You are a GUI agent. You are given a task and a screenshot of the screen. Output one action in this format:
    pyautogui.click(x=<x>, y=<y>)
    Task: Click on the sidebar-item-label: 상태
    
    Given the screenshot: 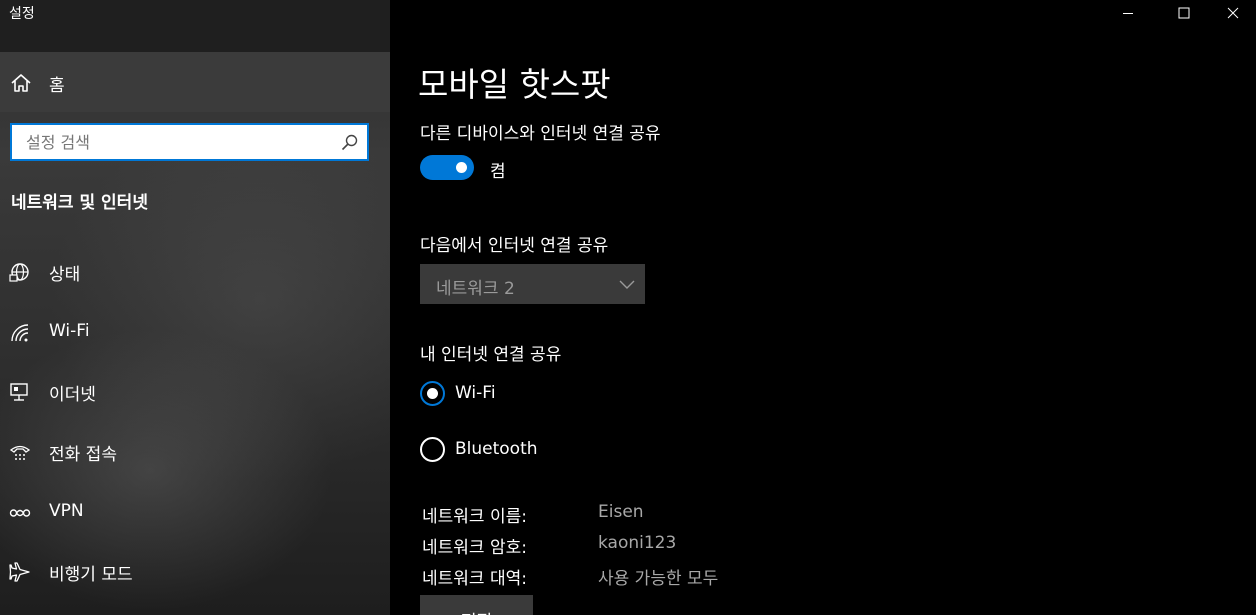 What is the action you would take?
    pyautogui.click(x=65, y=275)
    